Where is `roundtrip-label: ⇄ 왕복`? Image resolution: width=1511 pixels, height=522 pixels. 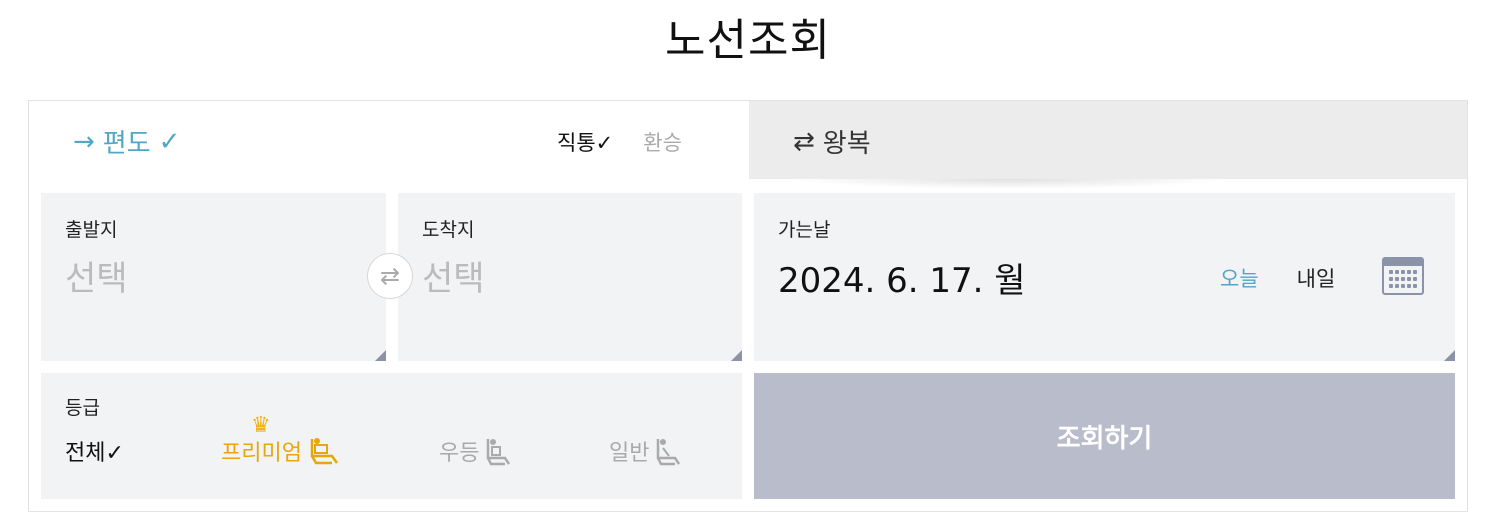 roundtrip-label: ⇄ 왕복 is located at coordinates (832, 141).